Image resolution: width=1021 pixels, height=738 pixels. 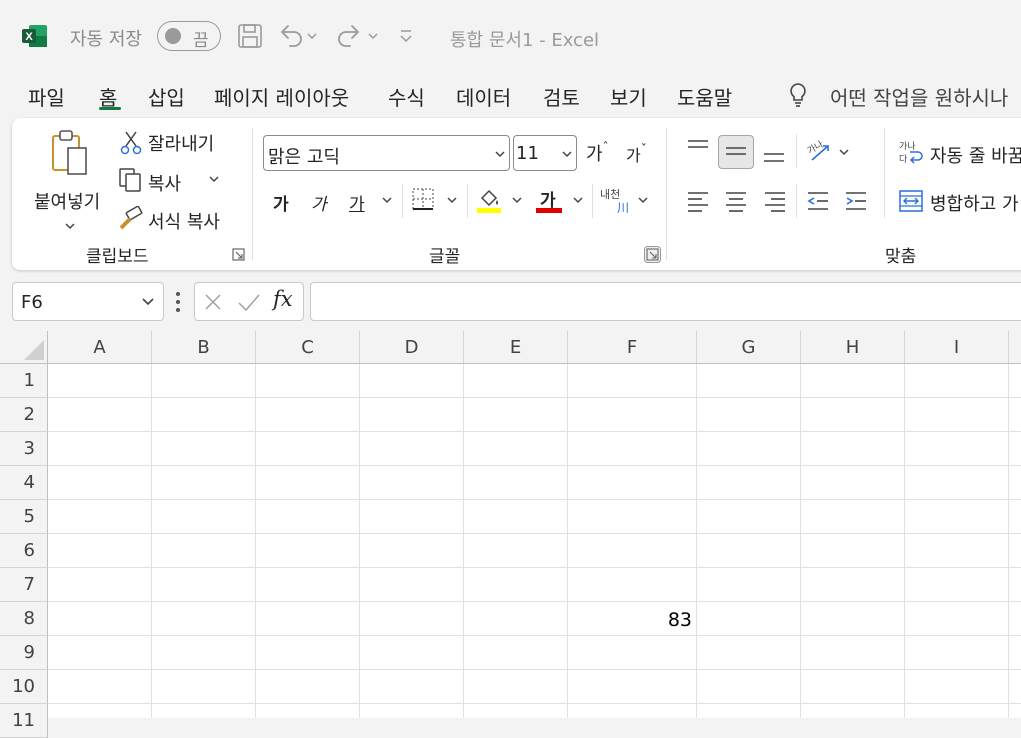 What do you see at coordinates (974, 203) in the screenshot?
I see `merge-center-button: 병합하고 가` at bounding box center [974, 203].